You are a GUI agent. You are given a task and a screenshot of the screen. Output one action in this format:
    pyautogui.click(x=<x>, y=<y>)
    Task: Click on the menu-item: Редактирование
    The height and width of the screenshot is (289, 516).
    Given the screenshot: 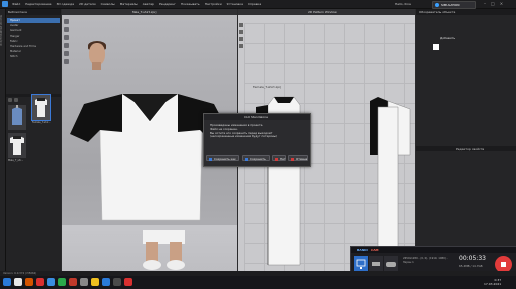 What is the action you would take?
    pyautogui.click(x=38, y=4)
    